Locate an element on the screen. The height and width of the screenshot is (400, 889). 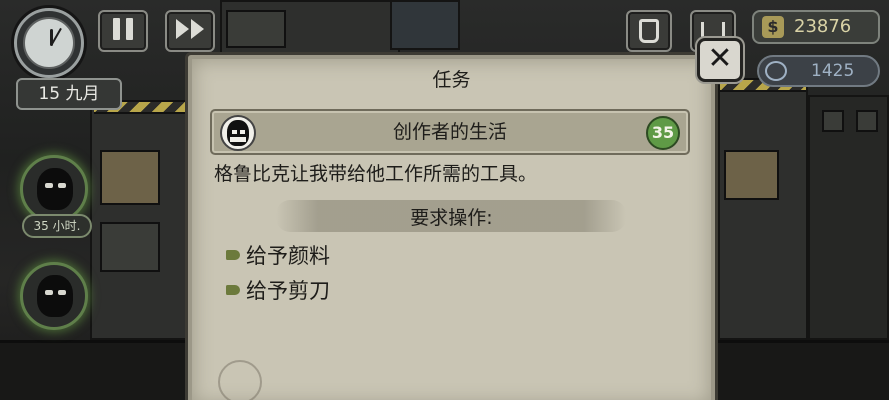
date-month: 九月 is located at coordinates (82, 94).